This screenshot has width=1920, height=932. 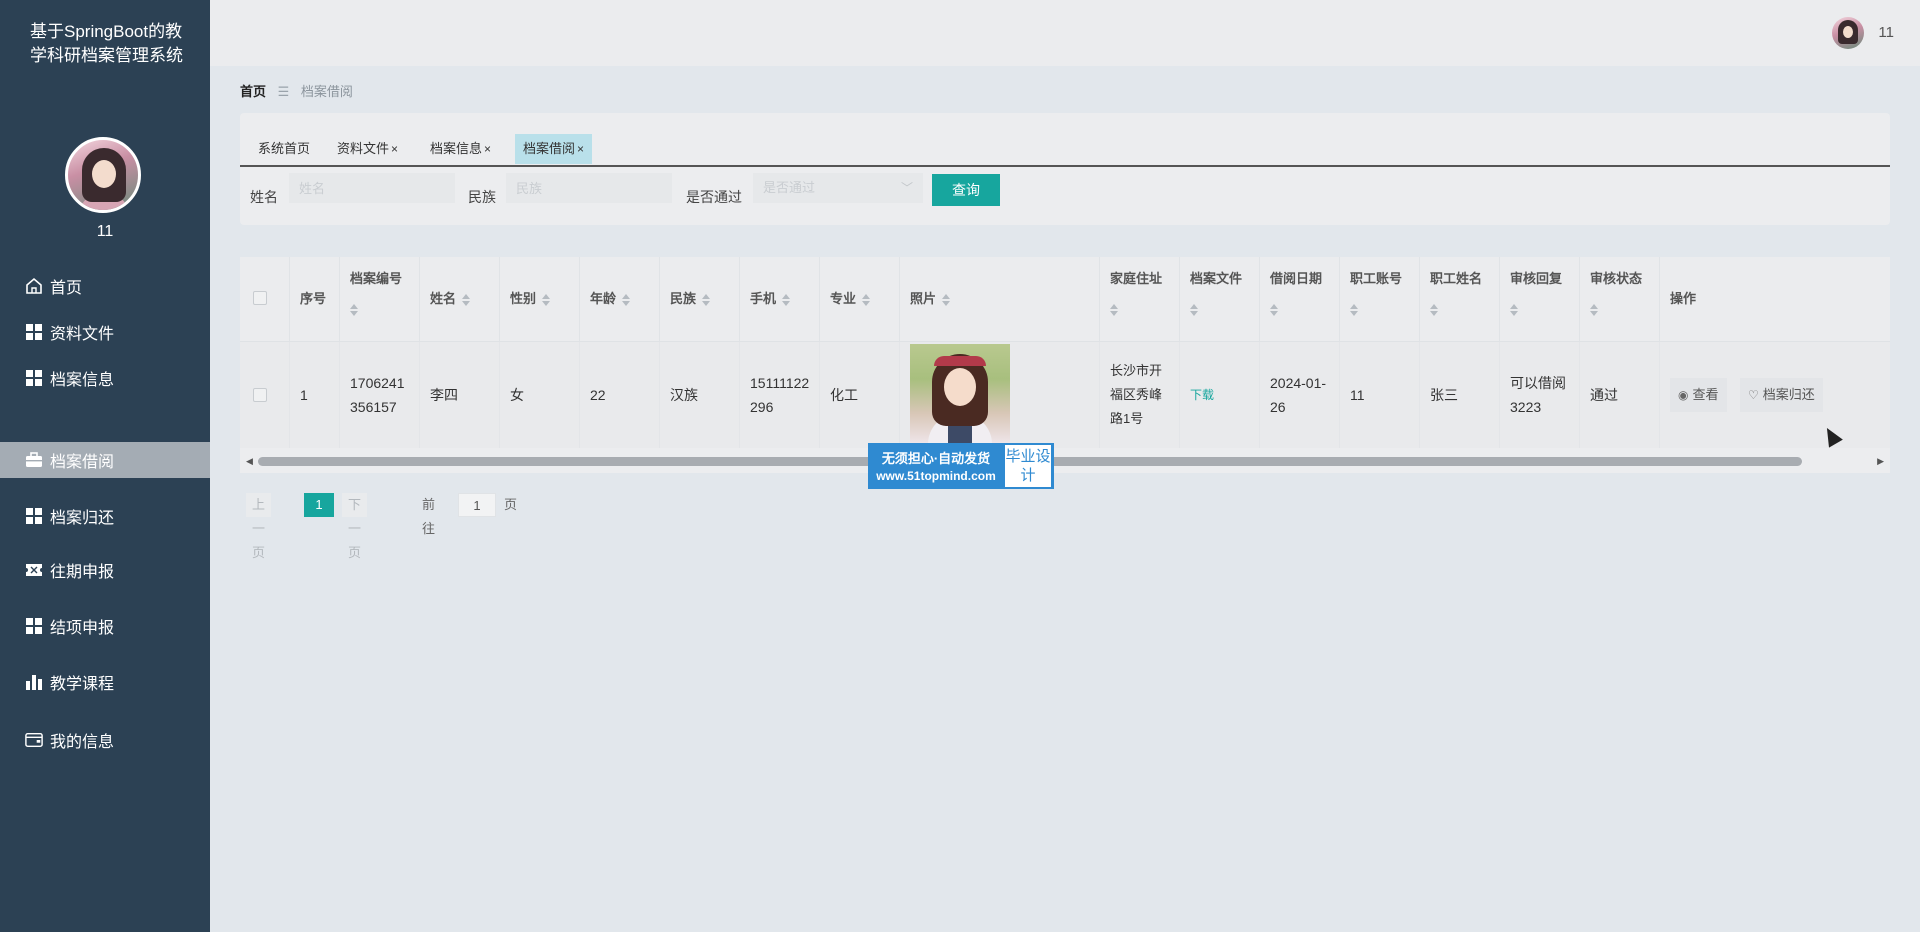 I want to click on cell-name: 李四, so click(x=460, y=395).